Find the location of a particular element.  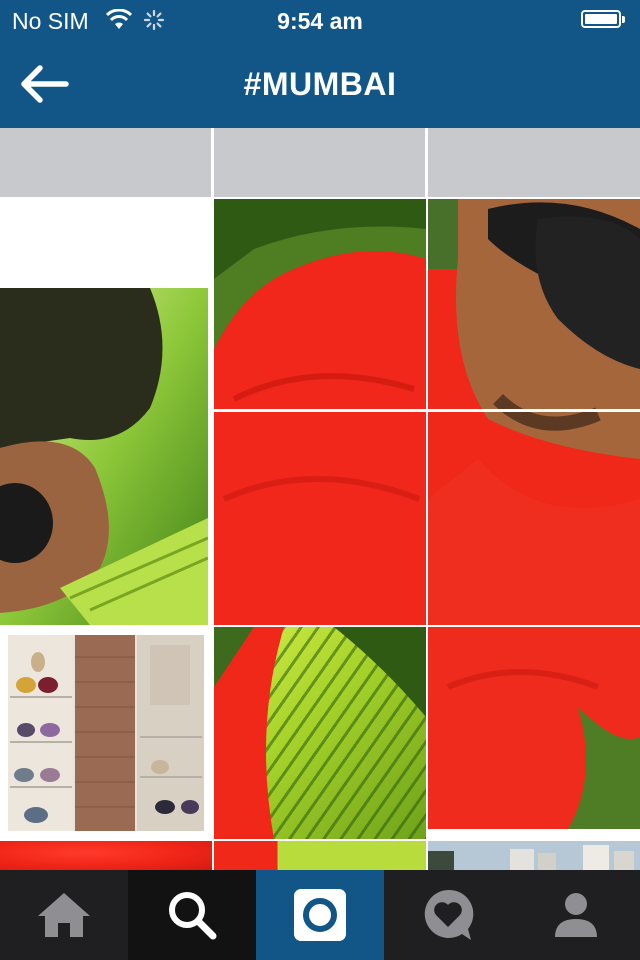

tab-profile is located at coordinates (576, 915).